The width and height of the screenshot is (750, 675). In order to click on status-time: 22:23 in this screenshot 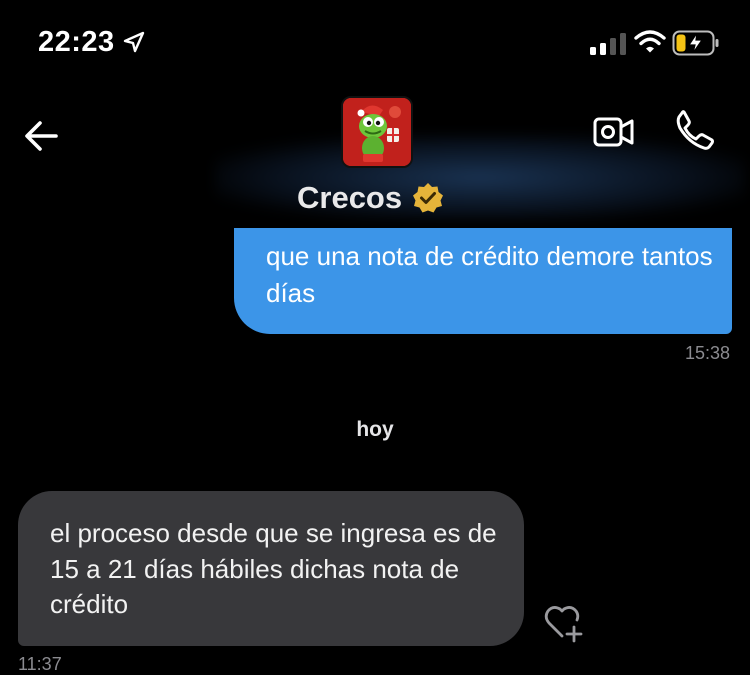, I will do `click(76, 42)`.